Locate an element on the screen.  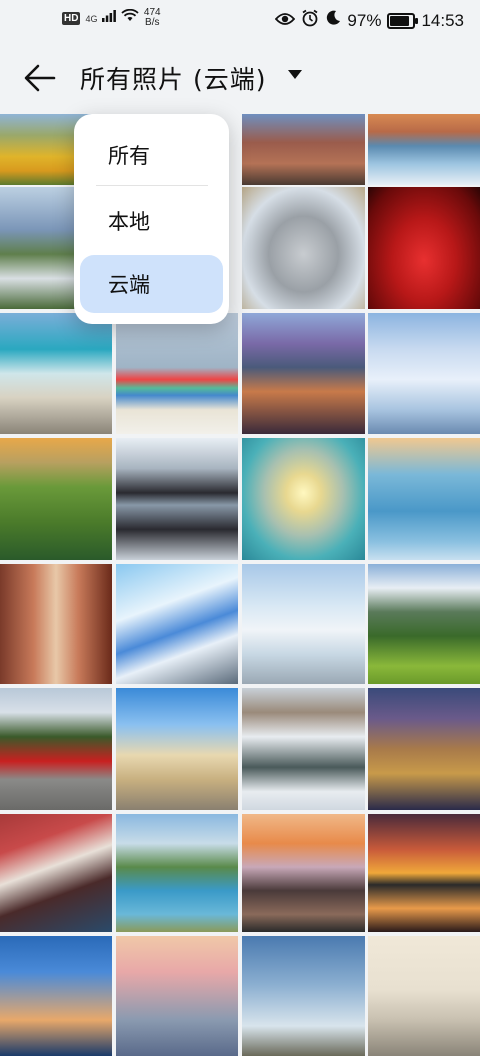
wifi-icon is located at coordinates (130, 17).